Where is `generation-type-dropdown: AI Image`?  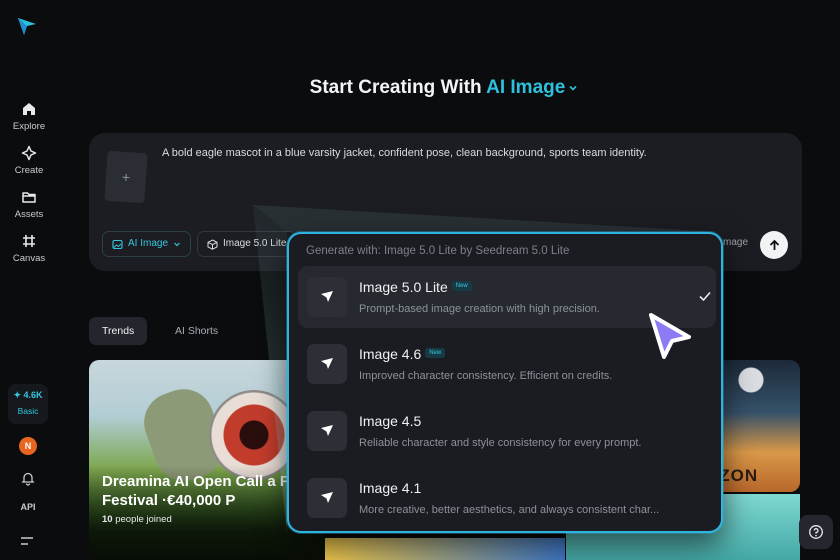 generation-type-dropdown: AI Image is located at coordinates (147, 244).